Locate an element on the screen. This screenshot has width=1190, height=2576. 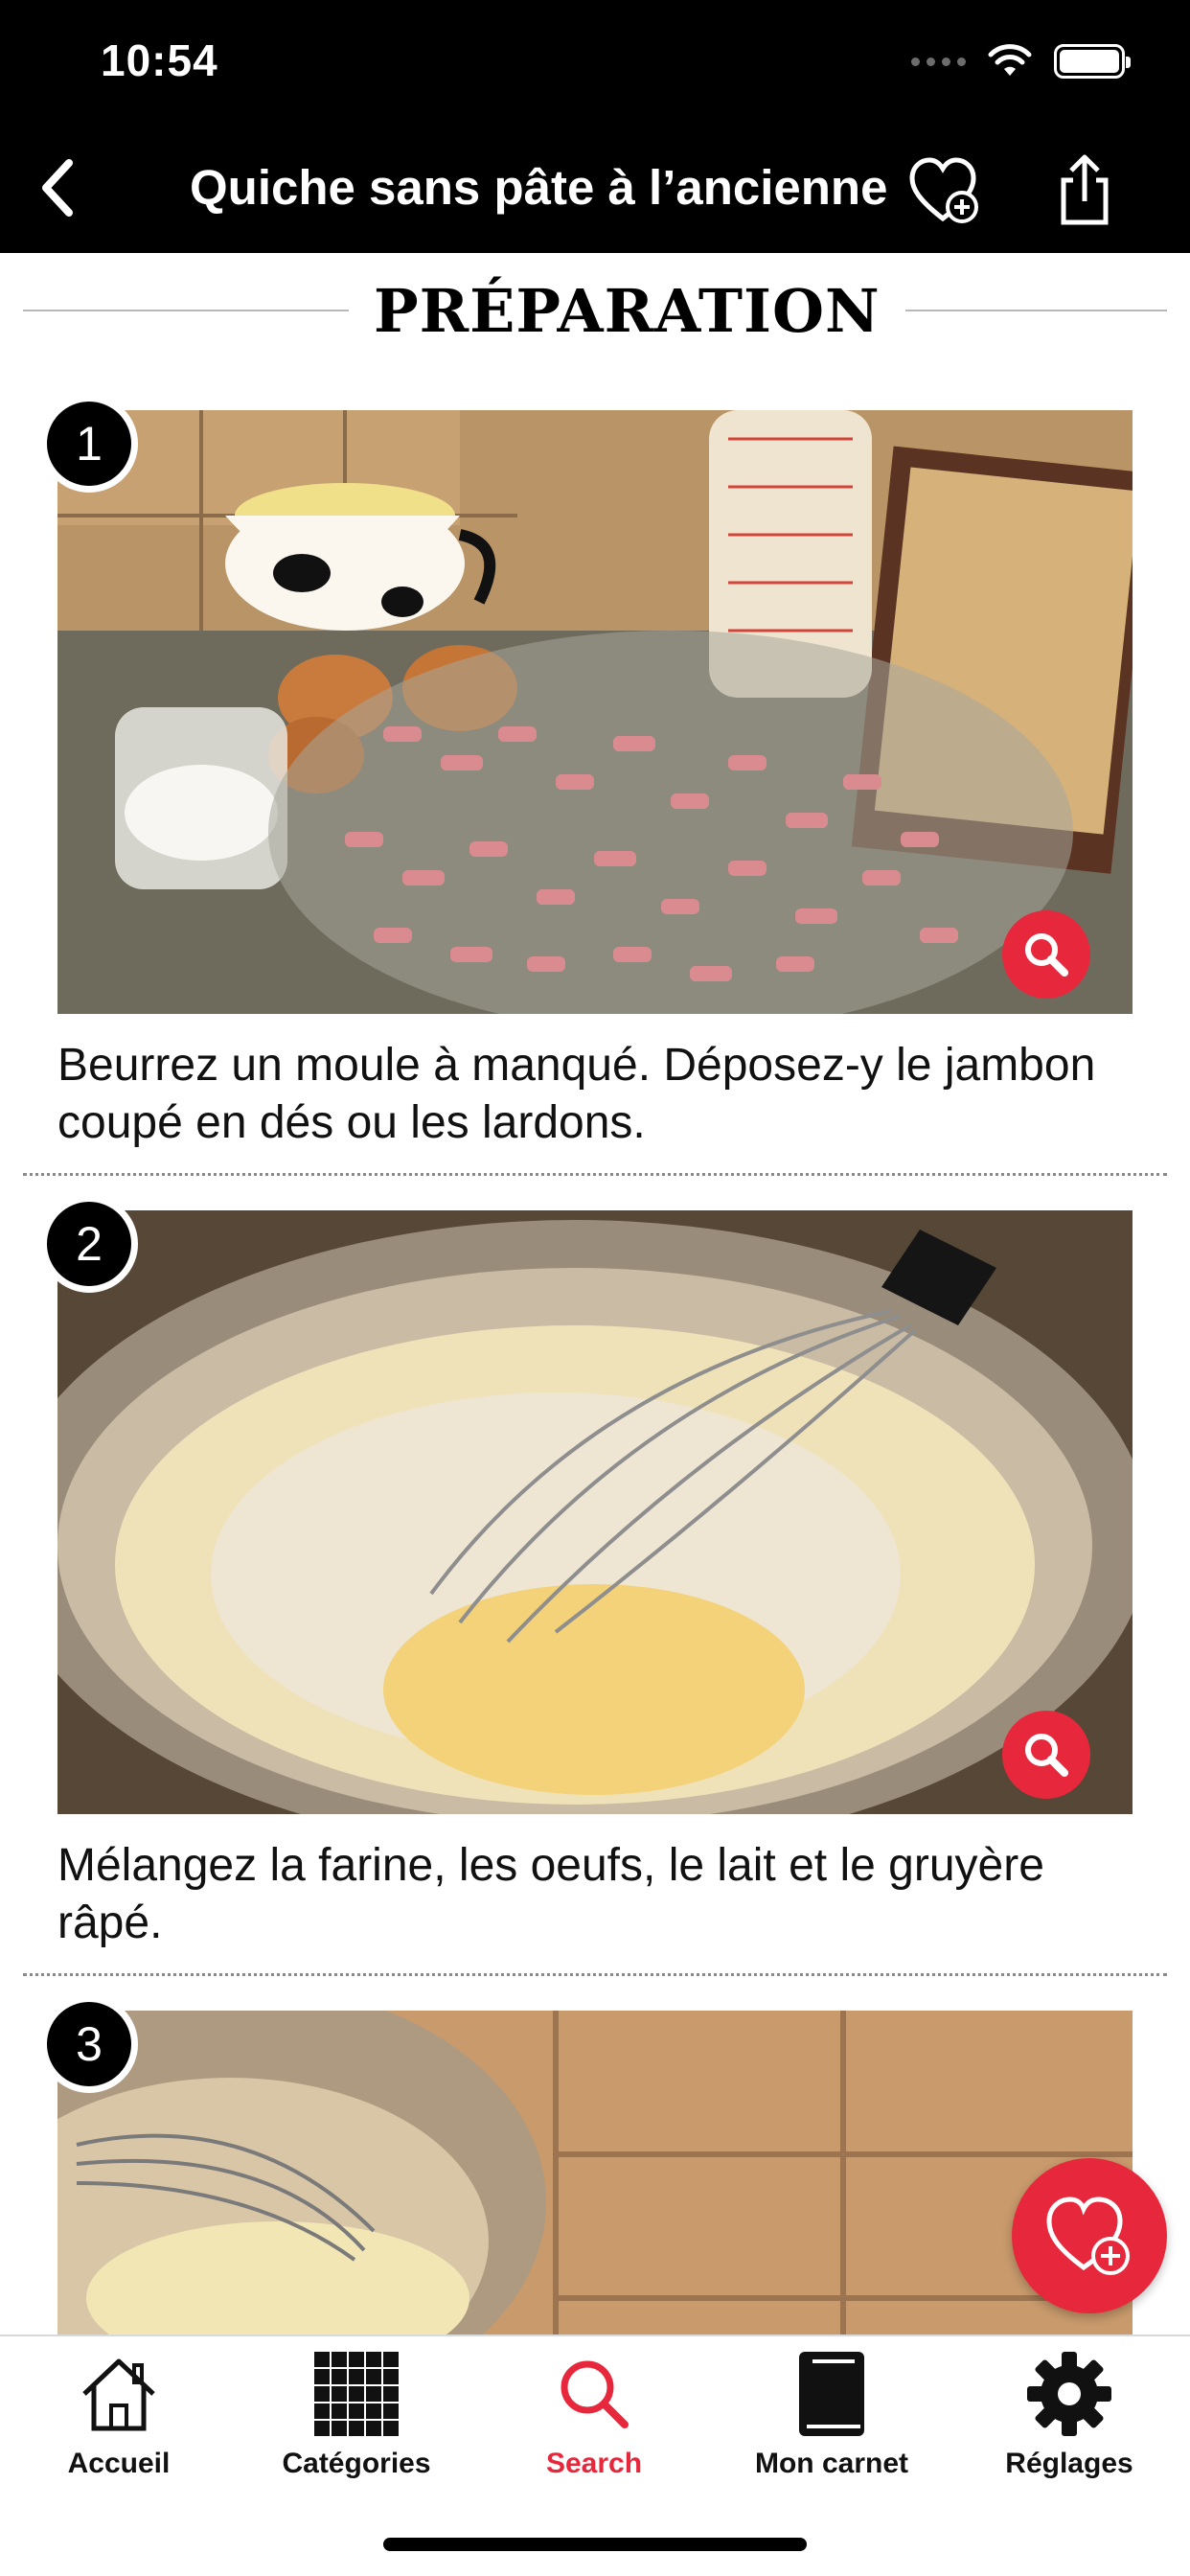
step-photo is located at coordinates (595, 2172).